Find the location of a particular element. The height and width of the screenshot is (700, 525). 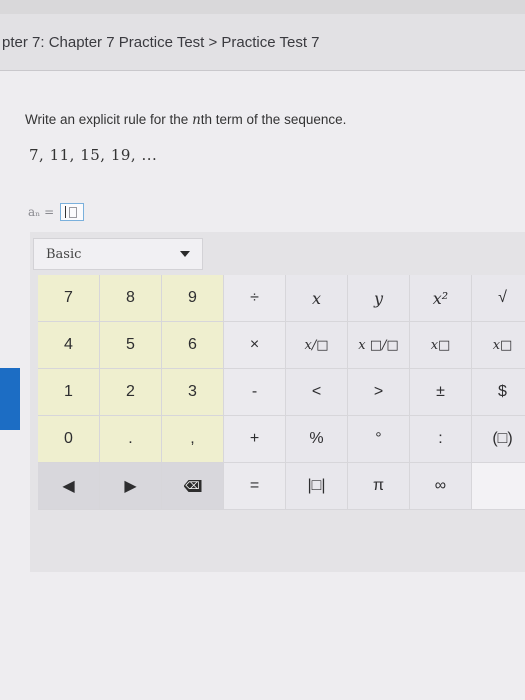

key-5: 5 is located at coordinates (131, 345).